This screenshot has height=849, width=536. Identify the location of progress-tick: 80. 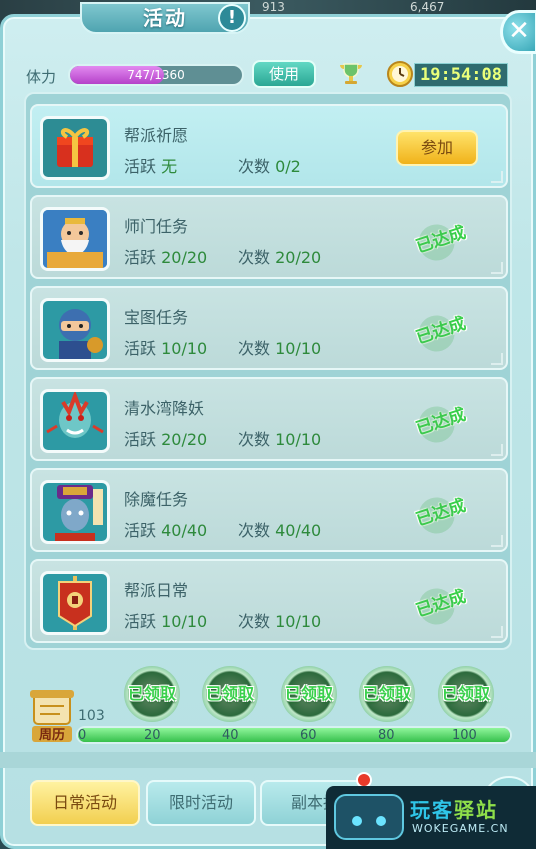
(386, 735).